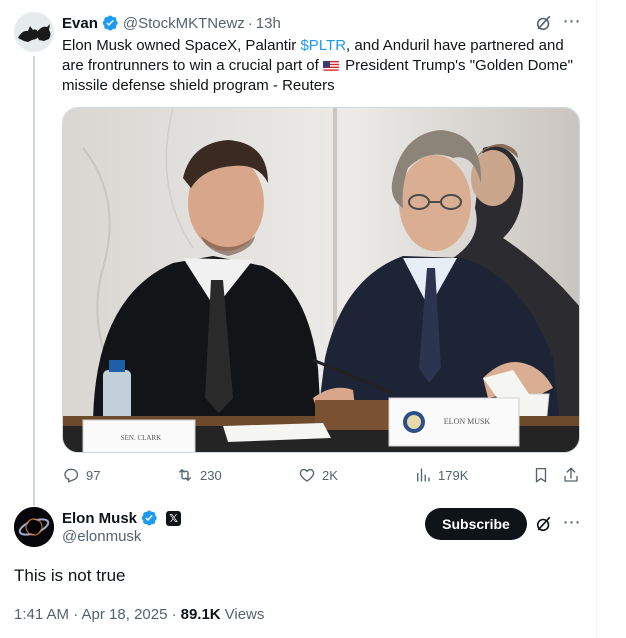 The height and width of the screenshot is (638, 626). I want to click on reply-header: Elon Musk 𝕏, so click(122, 518).